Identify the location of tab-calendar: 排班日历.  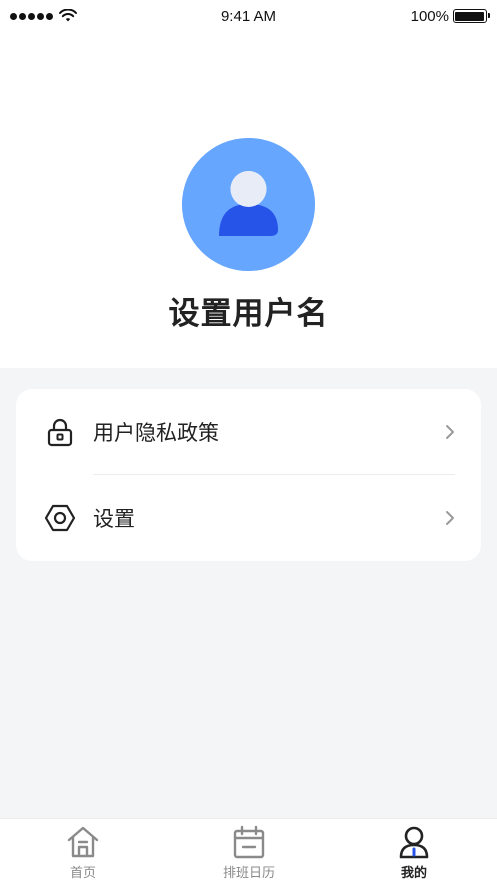
(249, 851).